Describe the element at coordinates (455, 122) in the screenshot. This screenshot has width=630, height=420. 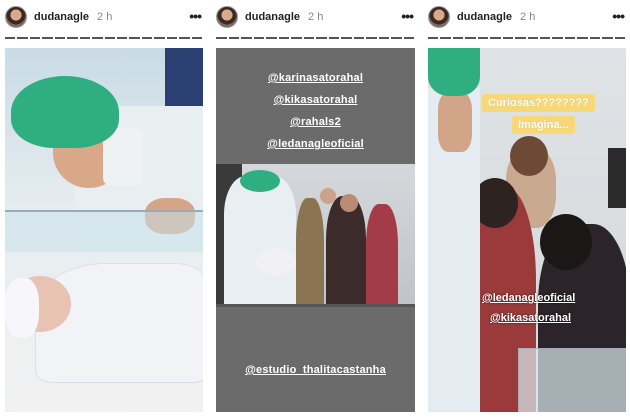
I see `photo-doctor-face` at that location.